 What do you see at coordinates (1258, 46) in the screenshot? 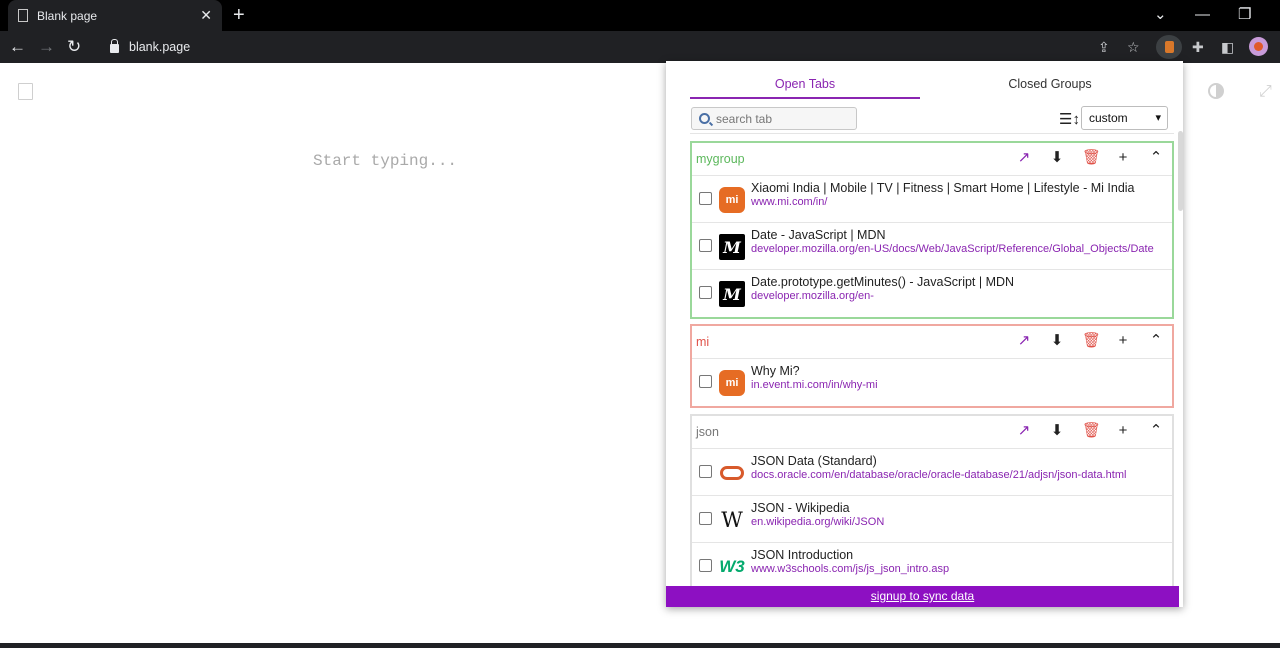
I see `profile-avatar` at bounding box center [1258, 46].